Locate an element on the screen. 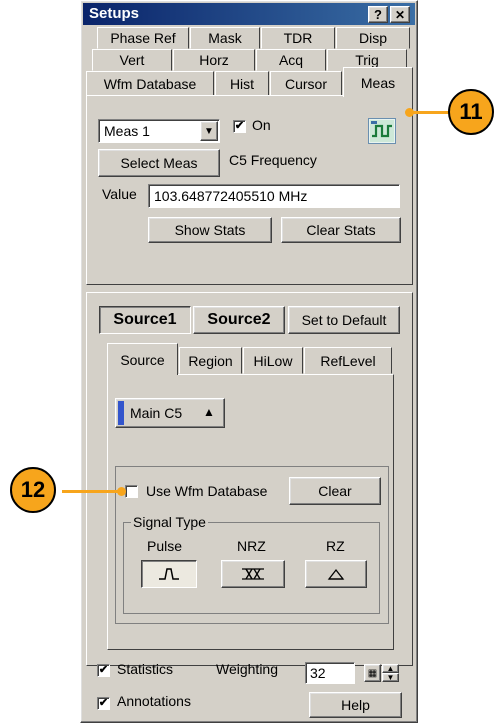 Image resolution: width=498 pixels, height=723 pixels. signal-type-pulse-label: Pulse is located at coordinates (165, 546).